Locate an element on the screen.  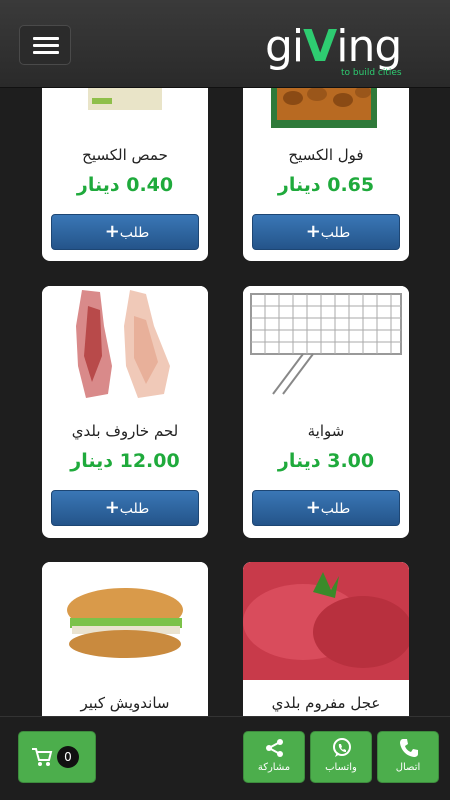
hamburger-menu-button is located at coordinates (45, 45).